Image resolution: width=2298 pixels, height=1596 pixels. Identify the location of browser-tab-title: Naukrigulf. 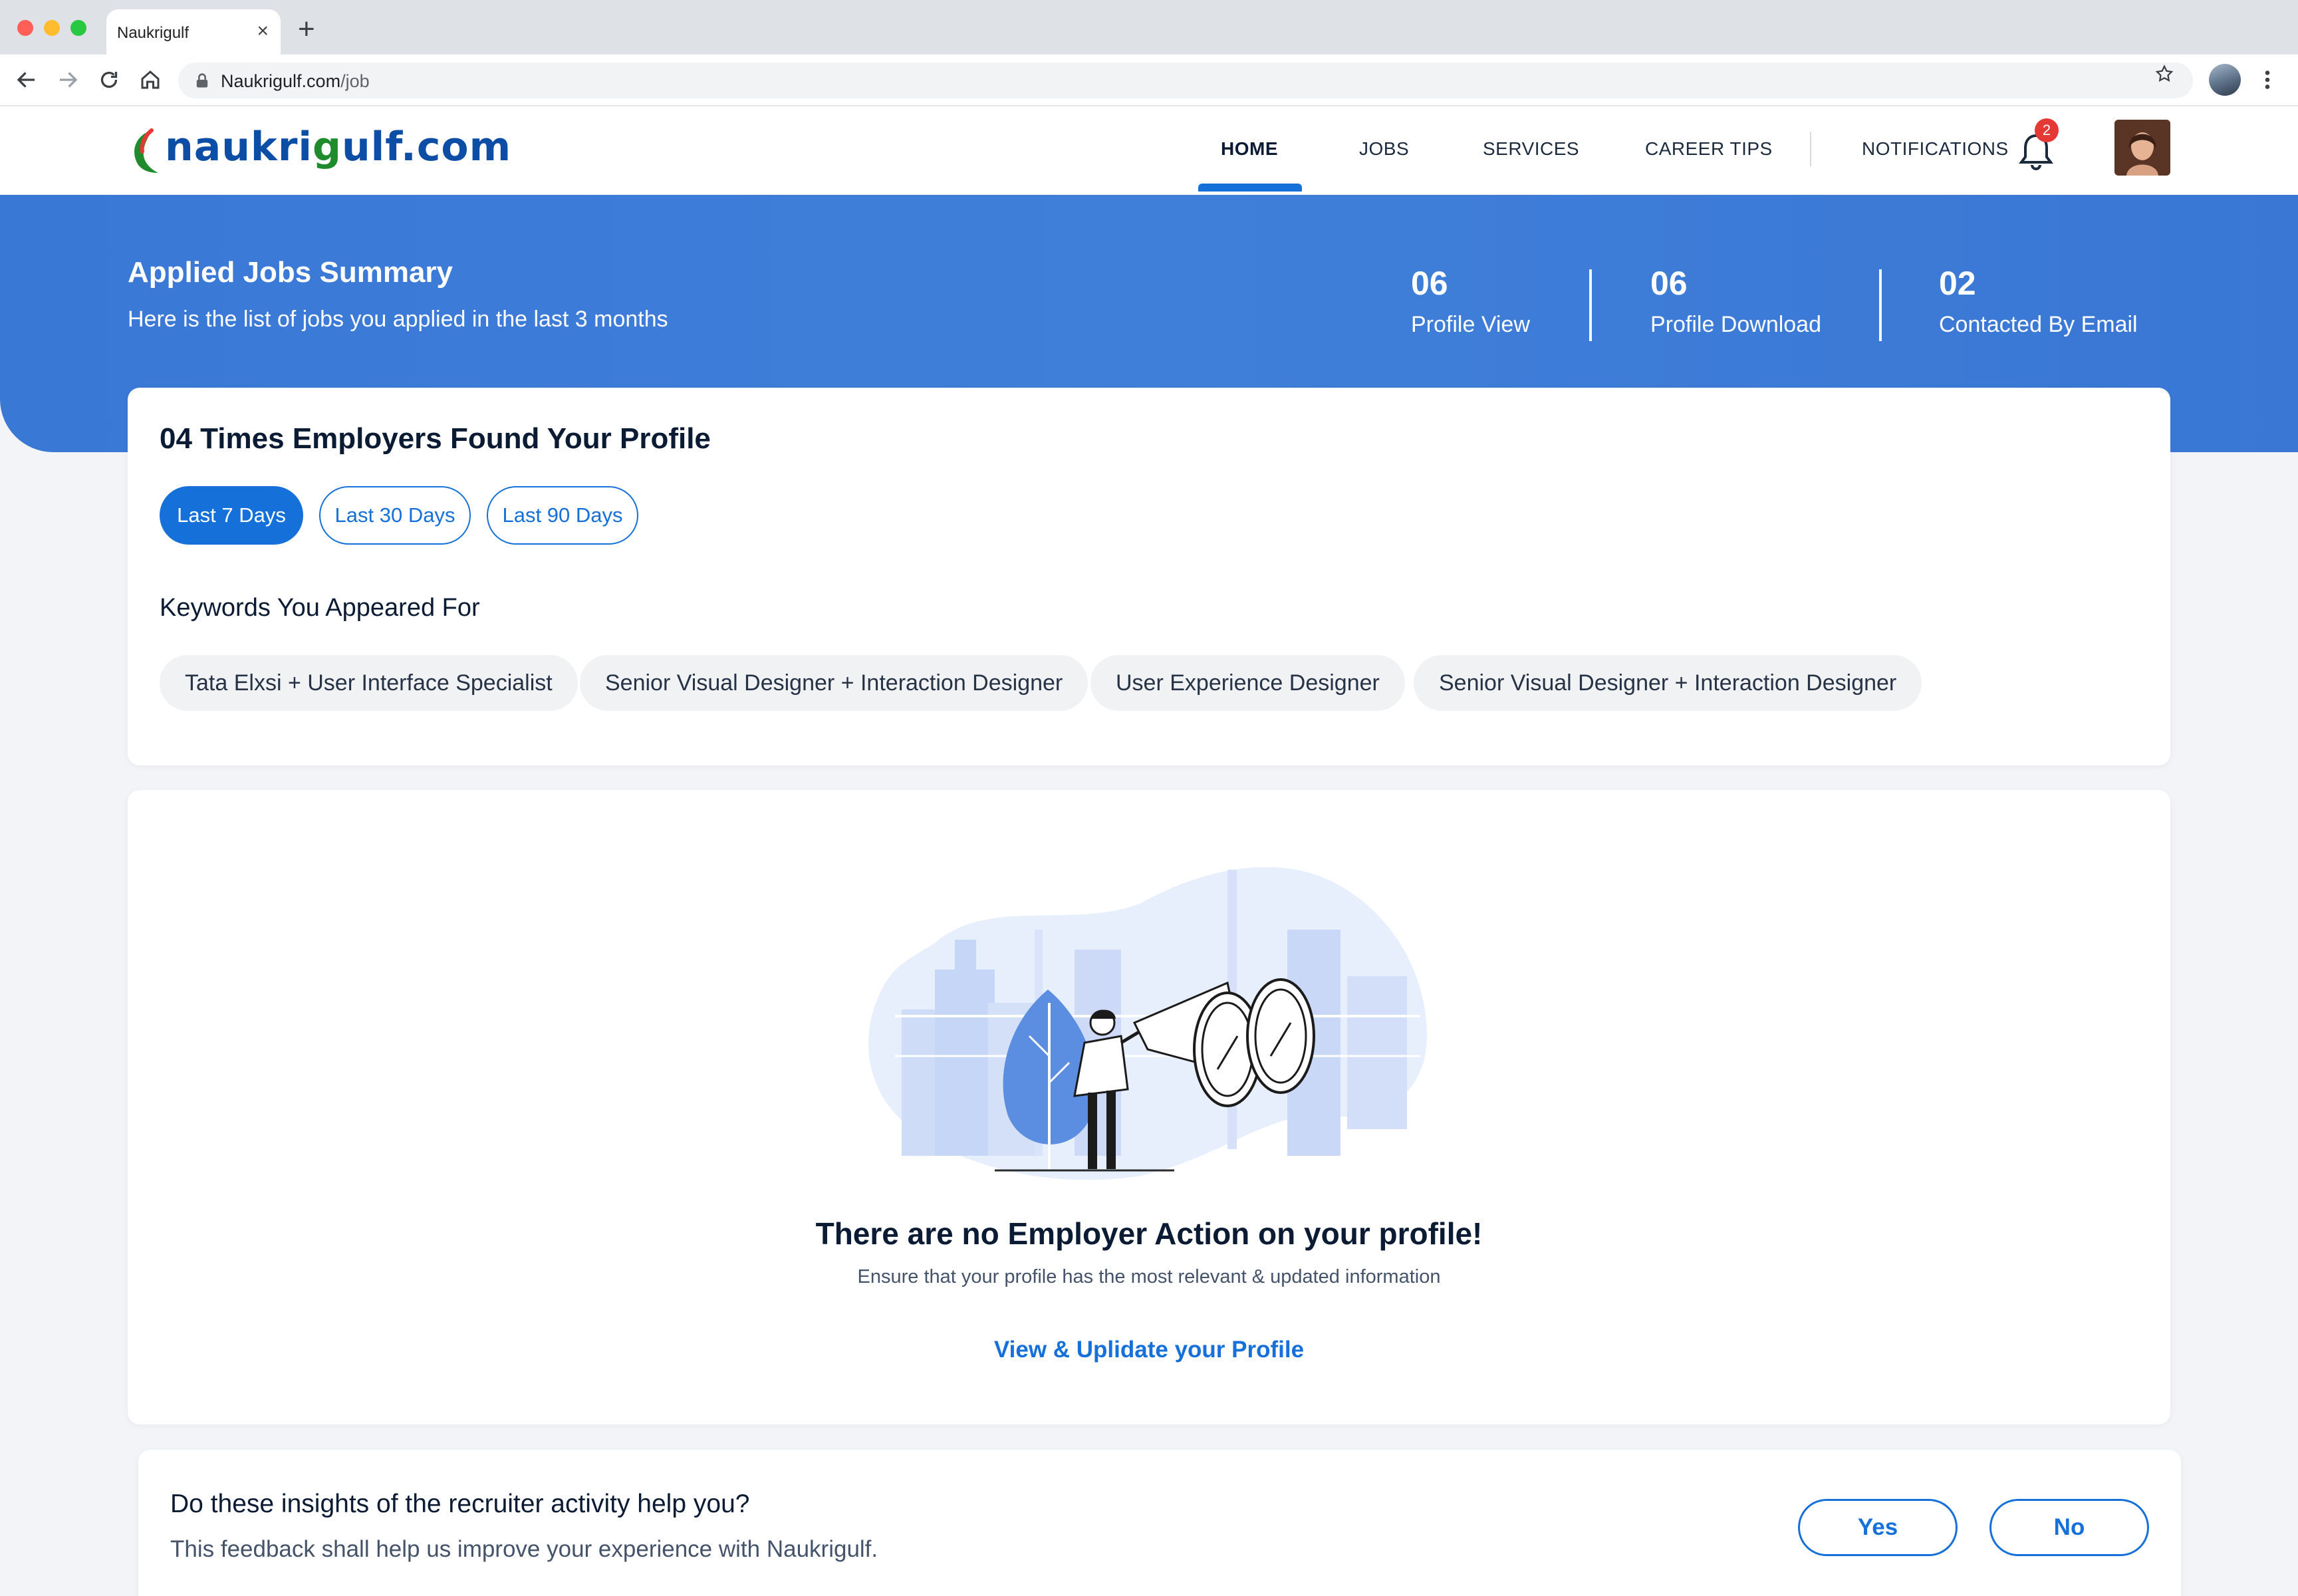
(153, 33).